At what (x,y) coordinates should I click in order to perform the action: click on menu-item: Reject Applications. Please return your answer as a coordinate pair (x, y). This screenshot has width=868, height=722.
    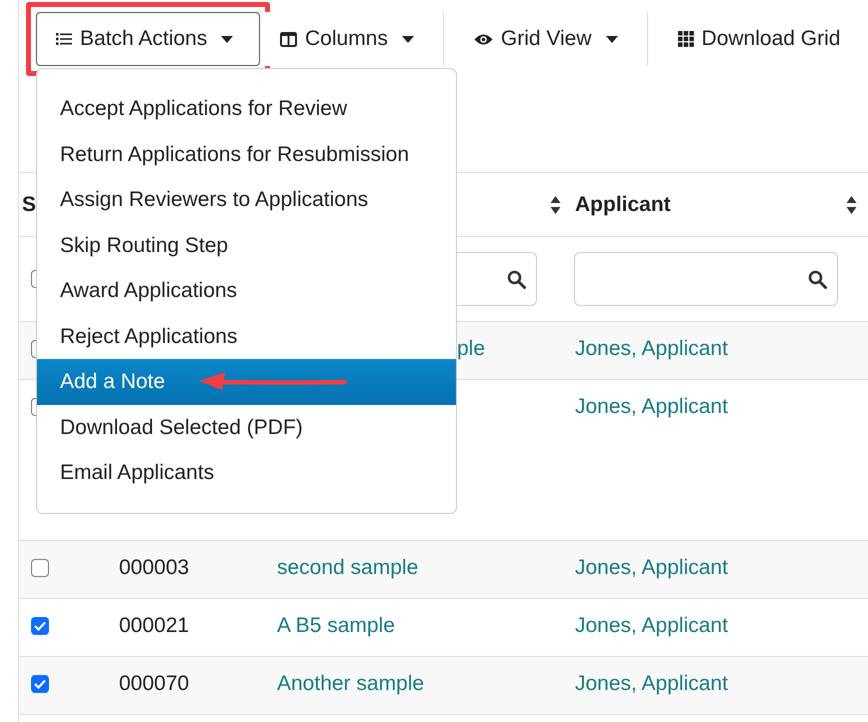
    Looking at the image, I should click on (246, 336).